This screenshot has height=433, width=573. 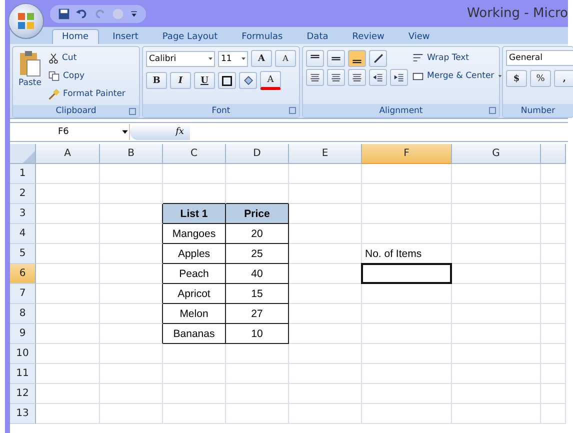 What do you see at coordinates (23, 414) in the screenshot?
I see `row-header: 13` at bounding box center [23, 414].